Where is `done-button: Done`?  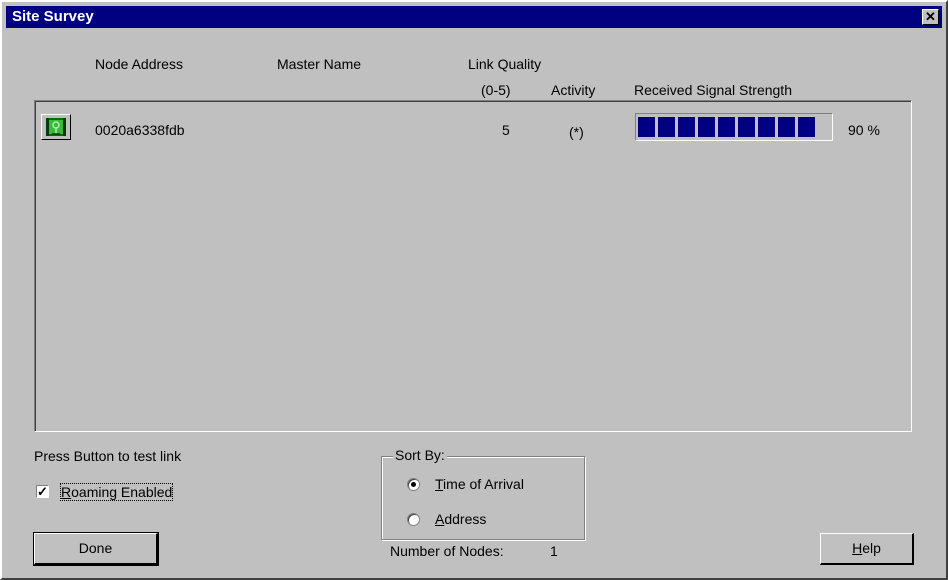 done-button: Done is located at coordinates (96, 549).